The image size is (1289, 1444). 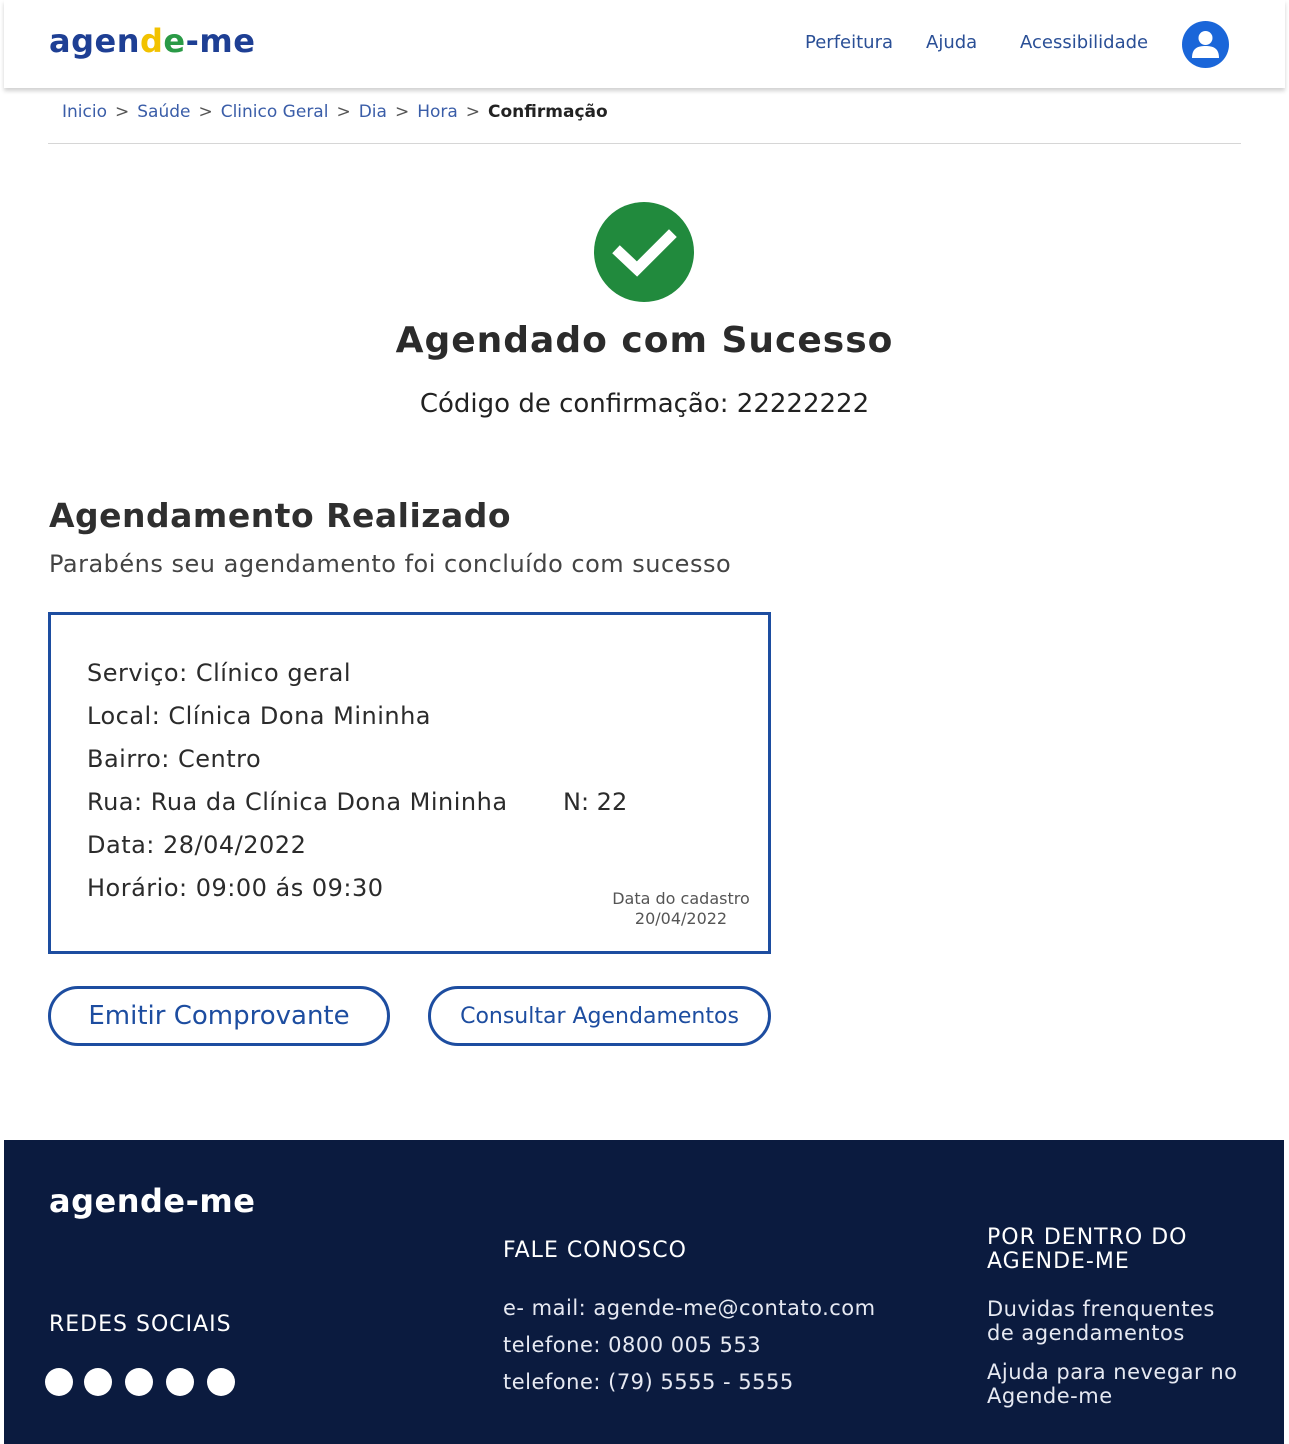 I want to click on registration-date-label: Data do cadastro, so click(x=681, y=898).